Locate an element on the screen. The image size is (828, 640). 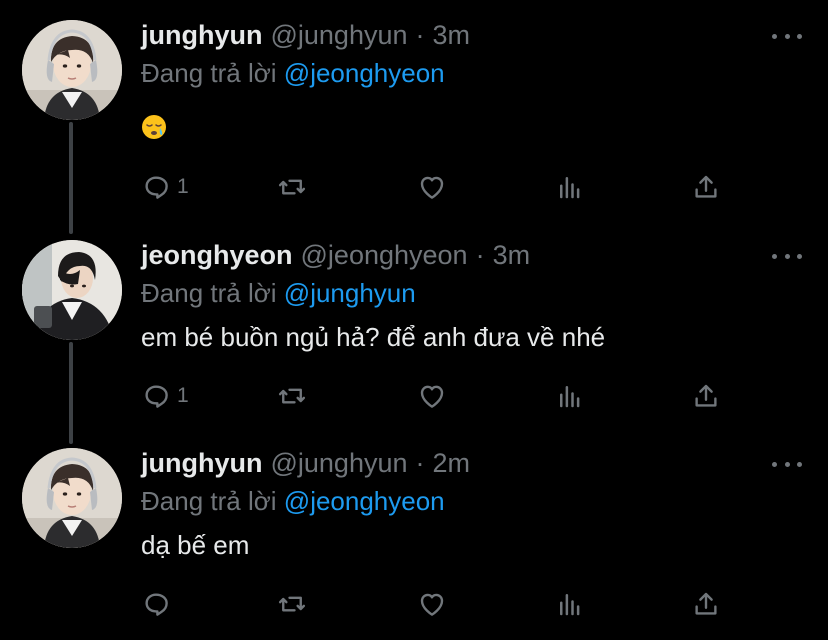
tweet-header: junghyun @junghyun · 3m is located at coordinates (305, 37).